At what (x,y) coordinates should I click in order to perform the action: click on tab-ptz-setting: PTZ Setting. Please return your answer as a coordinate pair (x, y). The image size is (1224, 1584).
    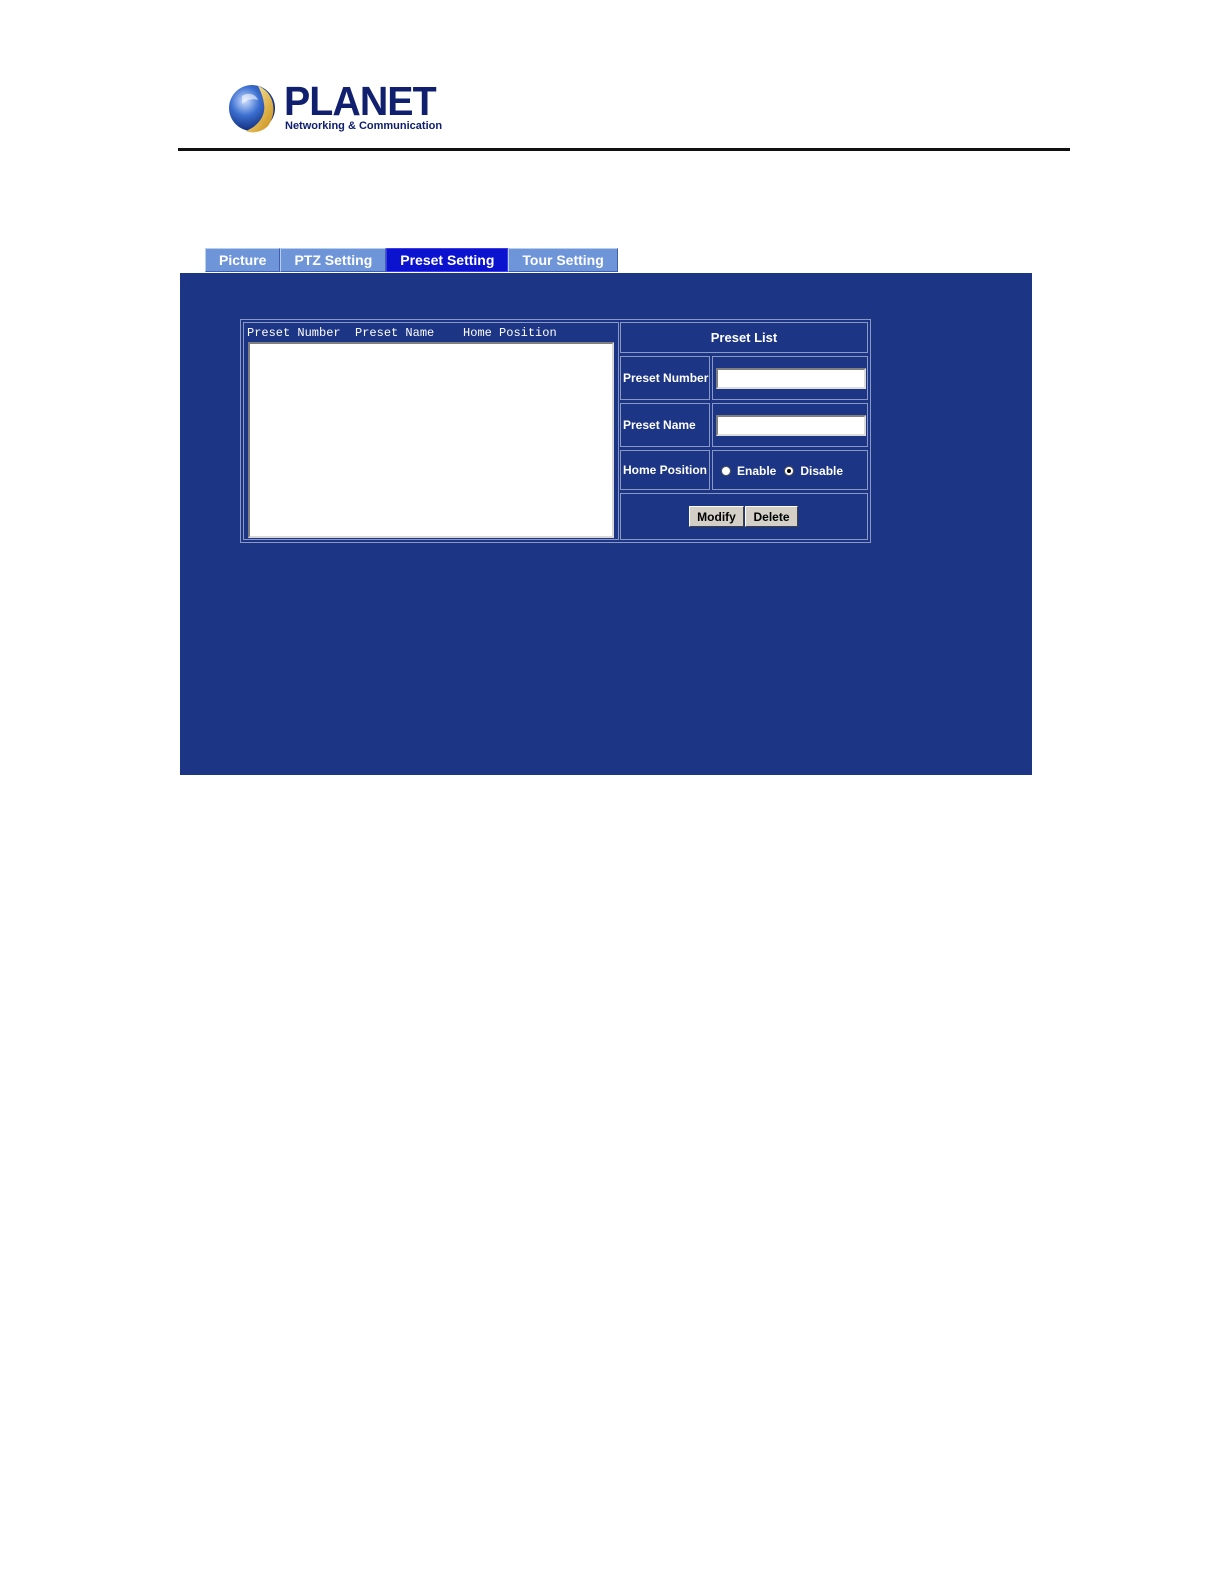
    Looking at the image, I should click on (333, 260).